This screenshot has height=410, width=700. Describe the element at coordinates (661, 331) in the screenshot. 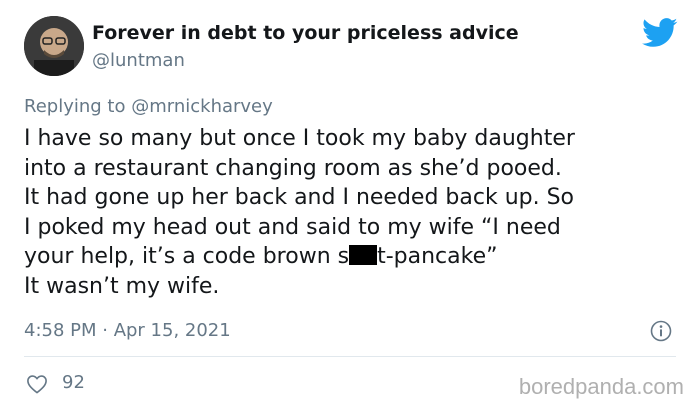

I see `info-icon` at that location.